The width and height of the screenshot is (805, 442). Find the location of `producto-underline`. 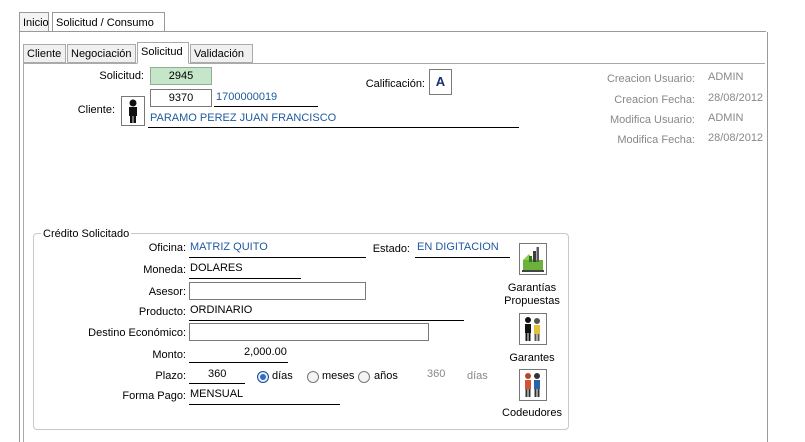

producto-underline is located at coordinates (326, 320).